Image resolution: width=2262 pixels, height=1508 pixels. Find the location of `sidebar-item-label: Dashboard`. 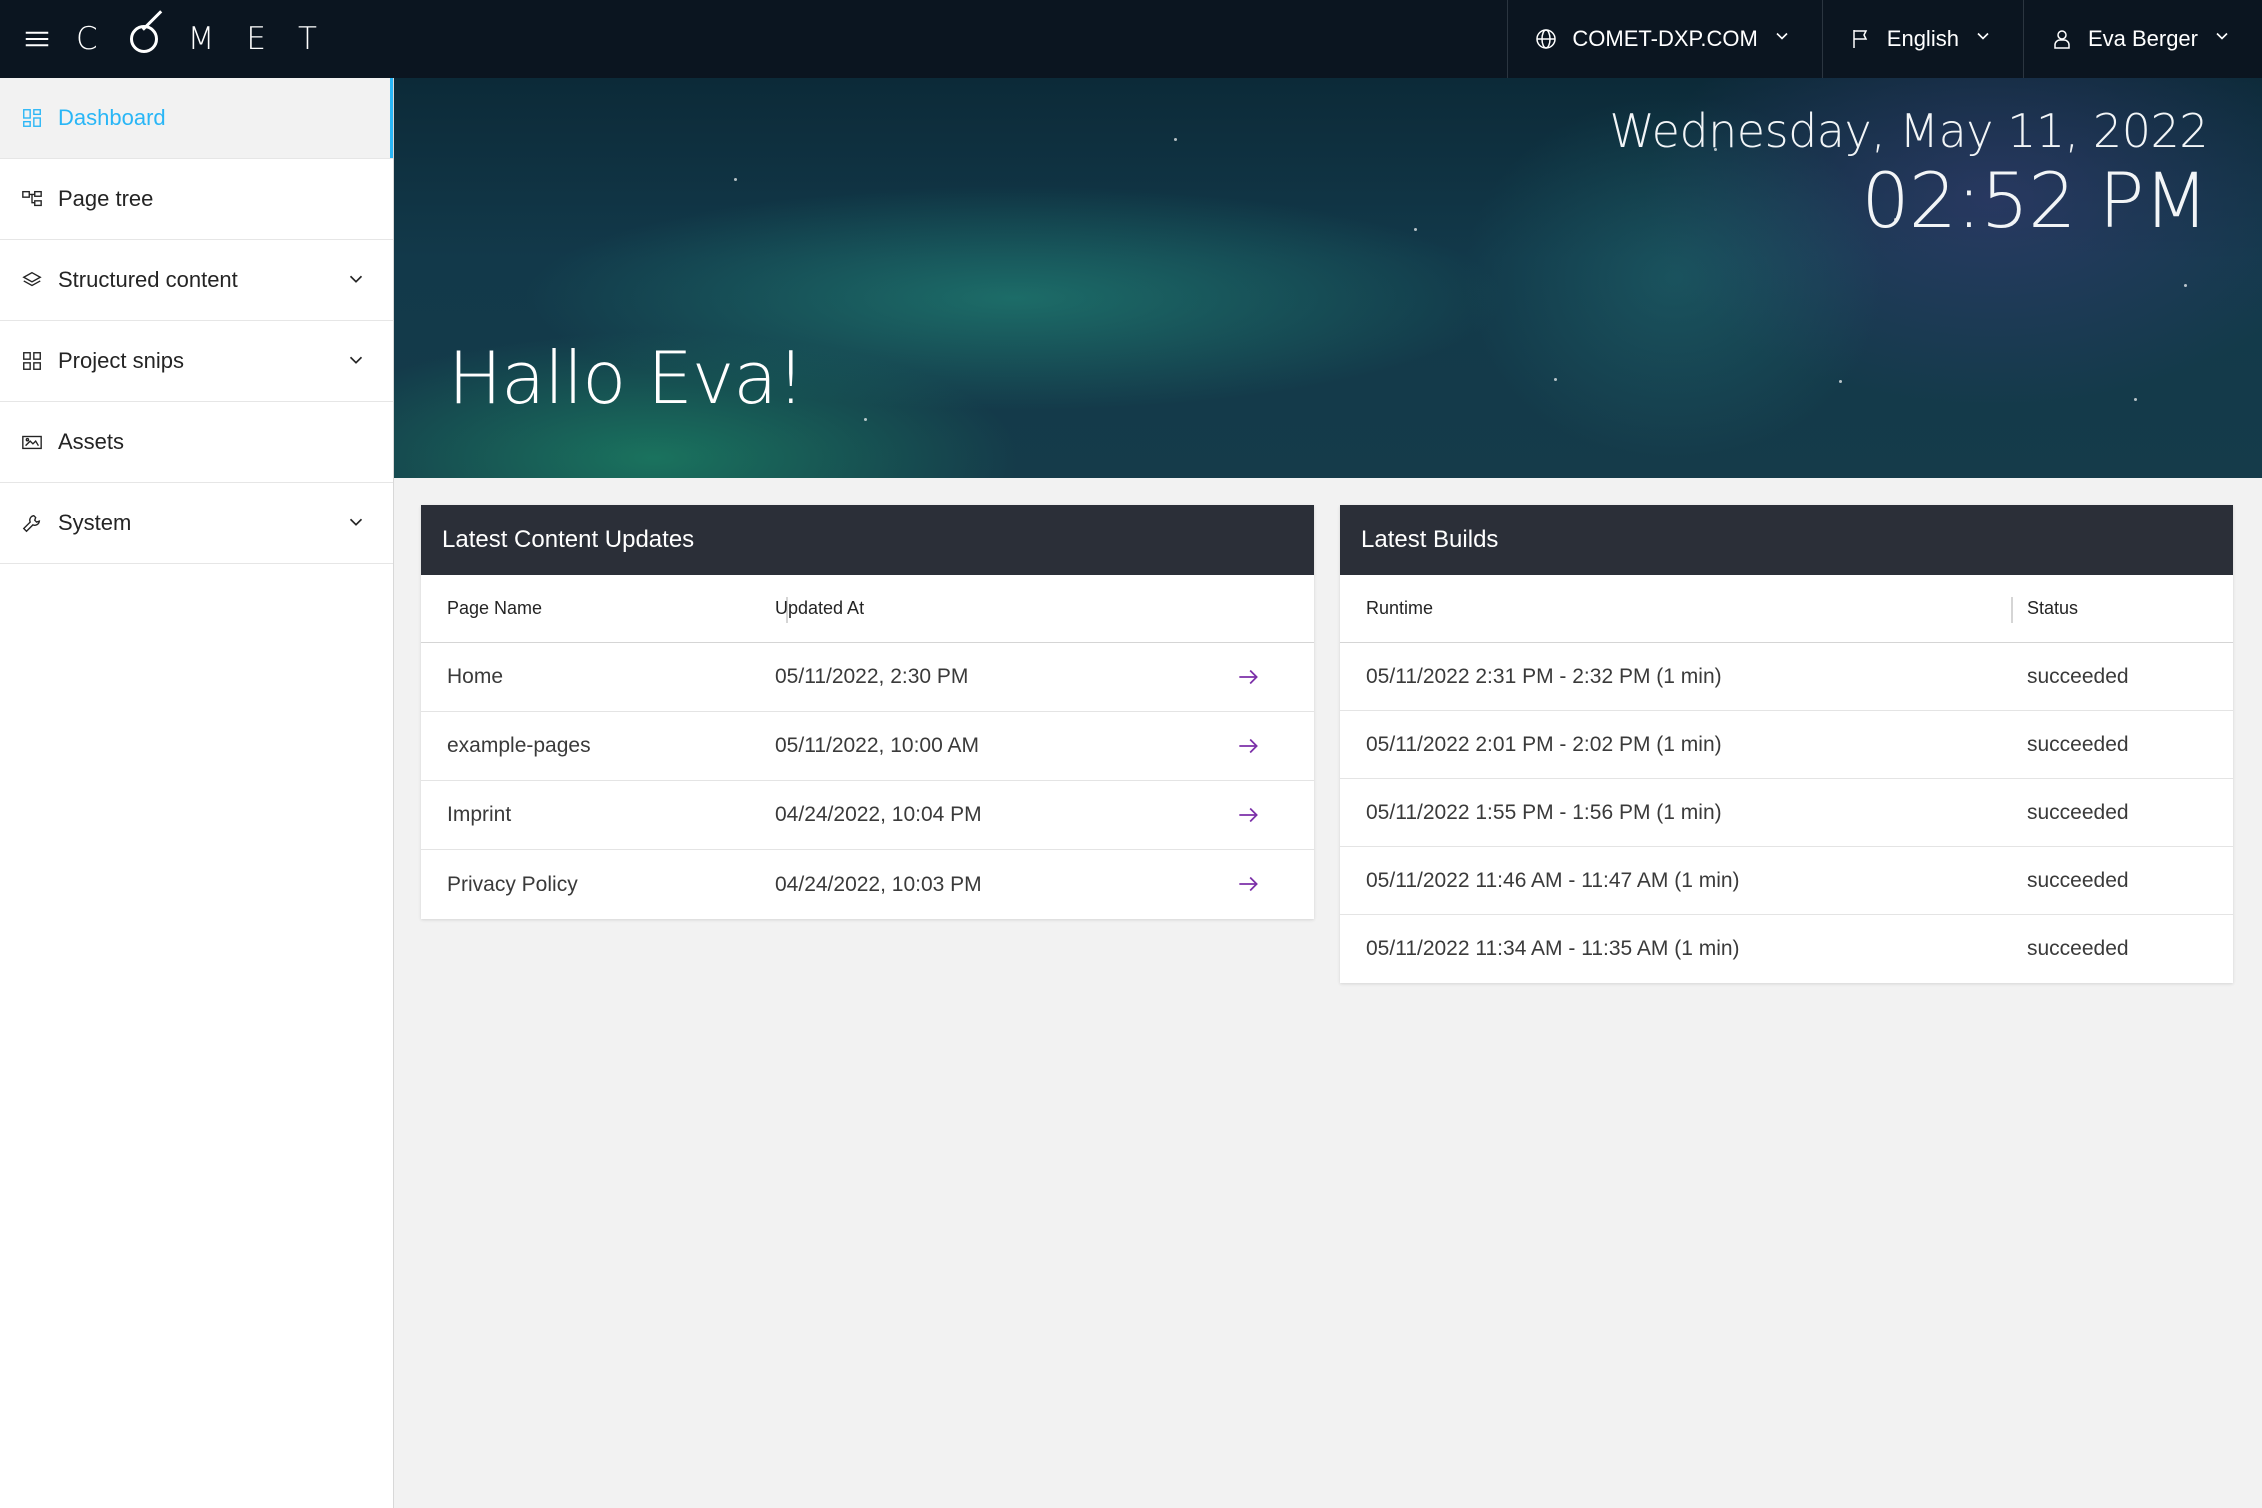

sidebar-item-label: Dashboard is located at coordinates (112, 117).